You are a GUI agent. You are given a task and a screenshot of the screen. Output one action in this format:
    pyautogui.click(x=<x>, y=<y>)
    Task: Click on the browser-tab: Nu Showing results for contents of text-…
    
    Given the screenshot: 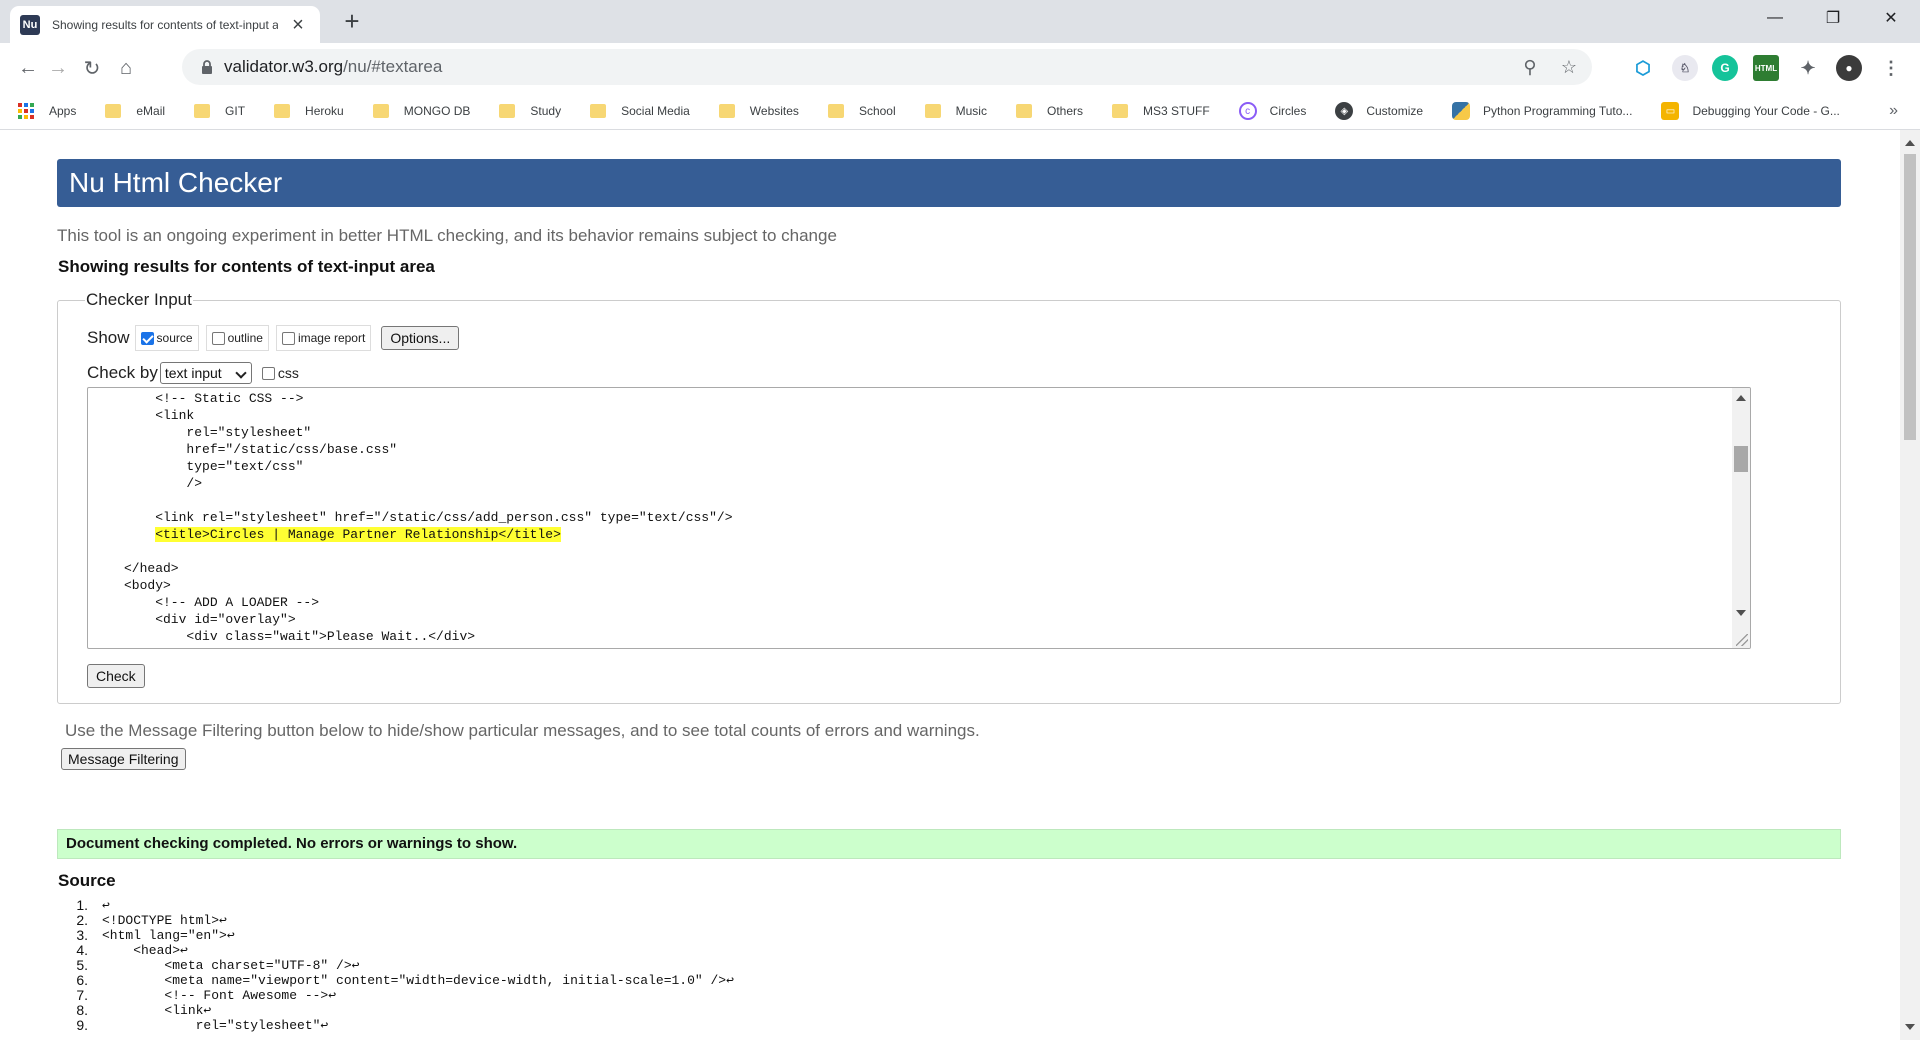 What is the action you would take?
    pyautogui.click(x=165, y=24)
    